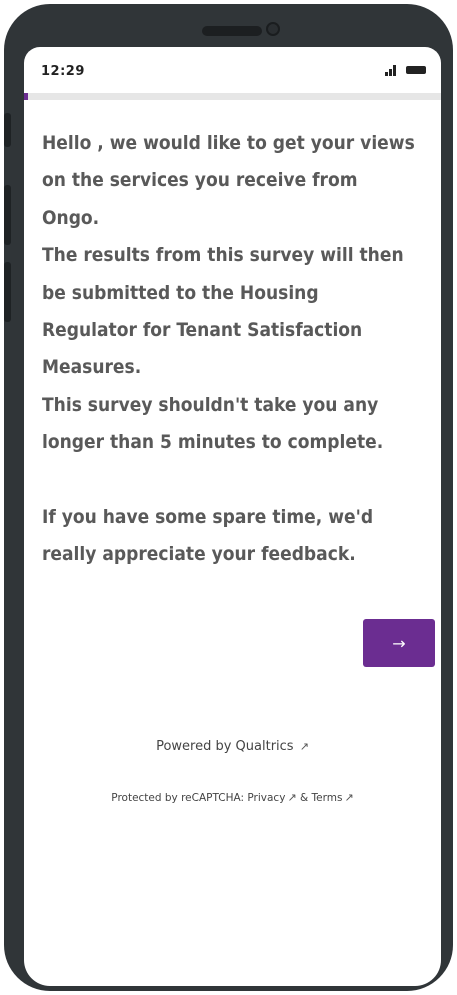  Describe the element at coordinates (228, 143) in the screenshot. I see `question-line: Hello , we would like to get your views` at that location.